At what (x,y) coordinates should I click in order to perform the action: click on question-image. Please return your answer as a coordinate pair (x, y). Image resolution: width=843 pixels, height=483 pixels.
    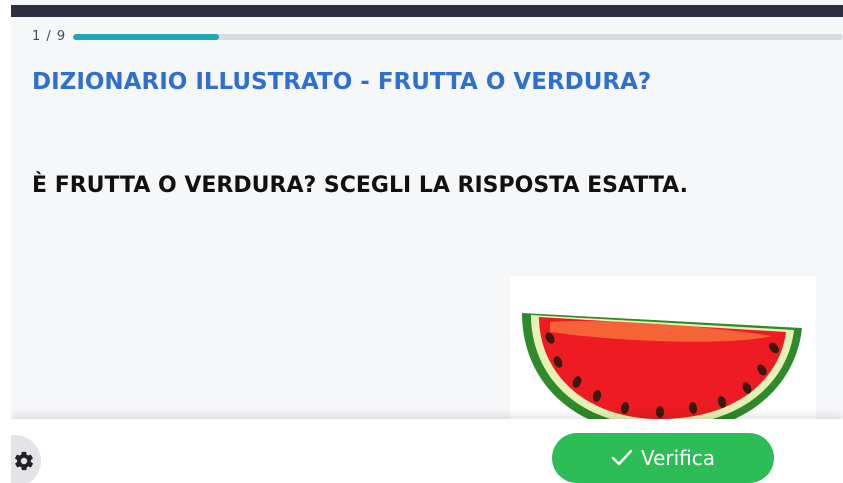
    Looking at the image, I should click on (663, 351).